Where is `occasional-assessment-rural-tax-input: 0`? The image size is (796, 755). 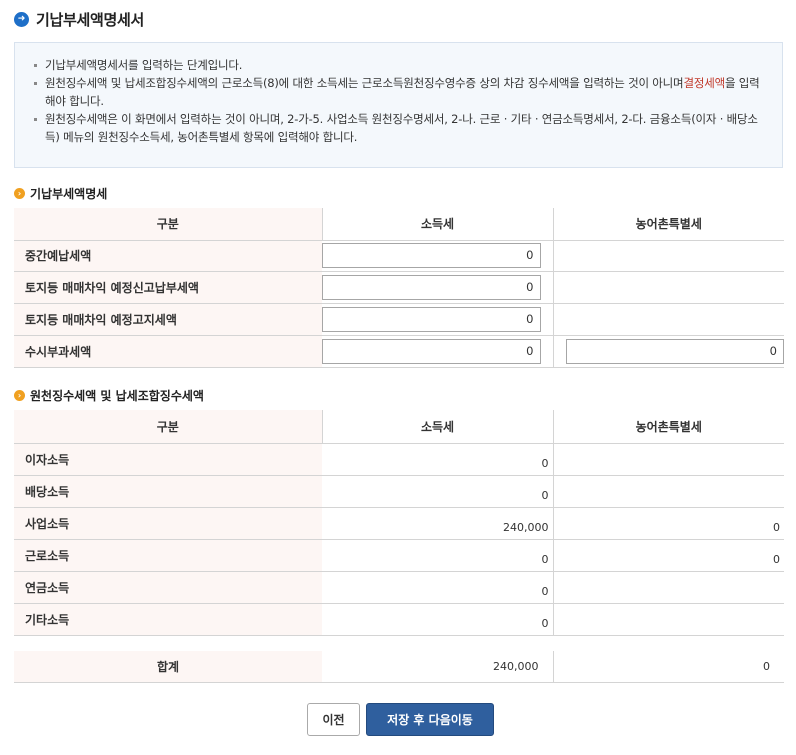 occasional-assessment-rural-tax-input: 0 is located at coordinates (674, 351).